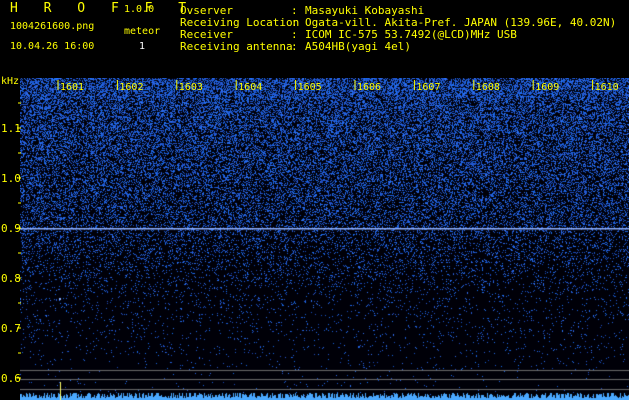 This screenshot has width=629, height=400. Describe the element at coordinates (11, 278) in the screenshot. I see `y-tick-label: 0.8` at that location.